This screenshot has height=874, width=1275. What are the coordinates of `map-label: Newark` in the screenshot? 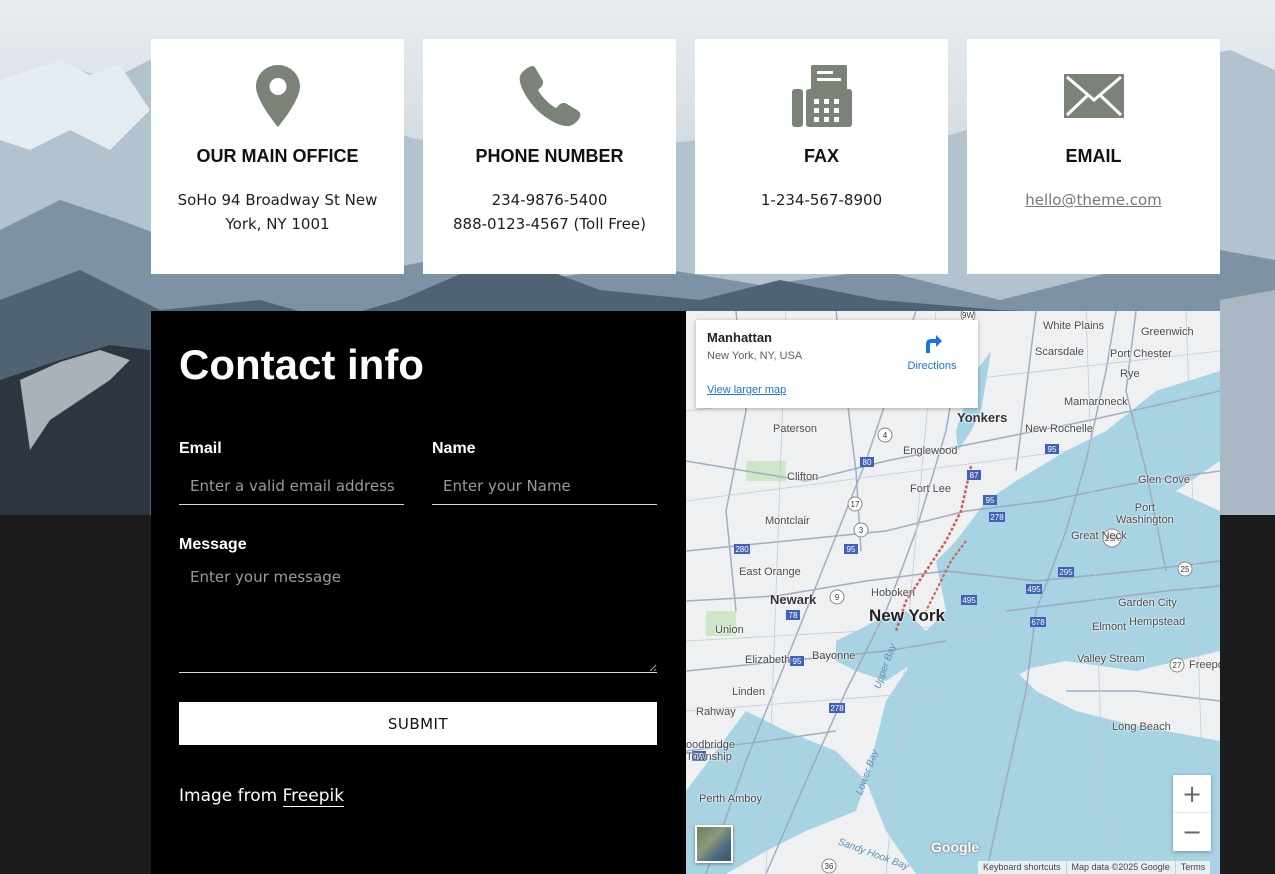 It's located at (793, 599).